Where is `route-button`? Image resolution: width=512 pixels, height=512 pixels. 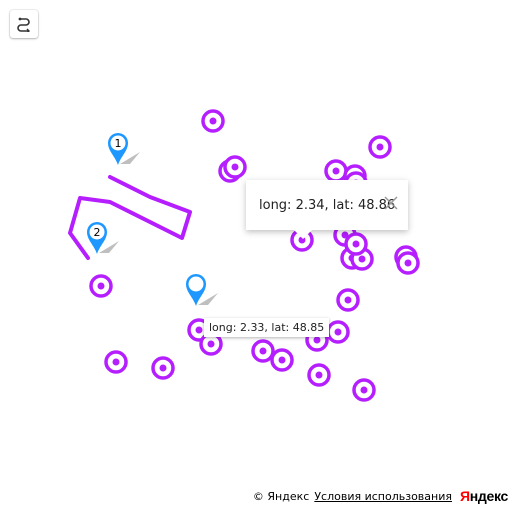
route-button is located at coordinates (24, 24).